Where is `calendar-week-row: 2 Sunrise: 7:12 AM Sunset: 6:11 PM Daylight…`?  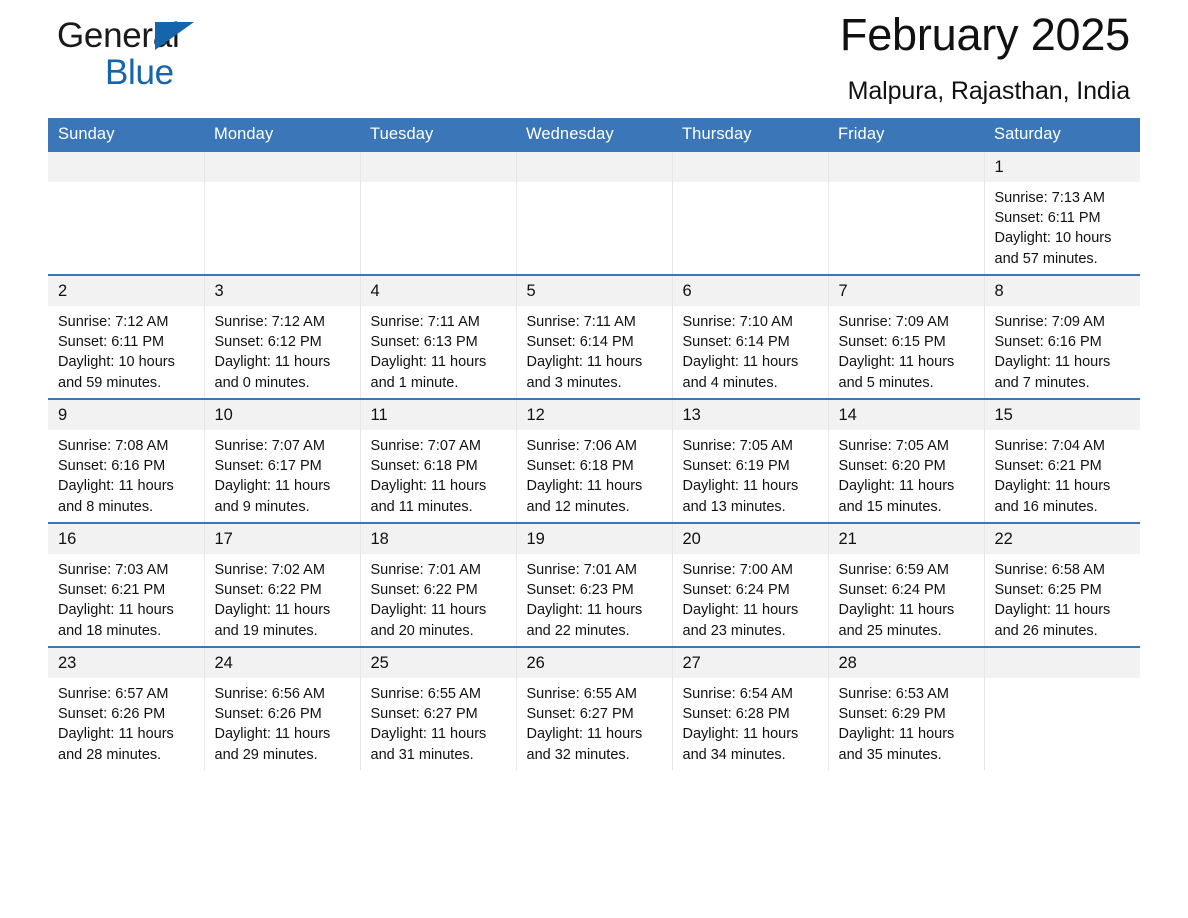 calendar-week-row: 2 Sunrise: 7:12 AM Sunset: 6:11 PM Daylight… is located at coordinates (594, 336).